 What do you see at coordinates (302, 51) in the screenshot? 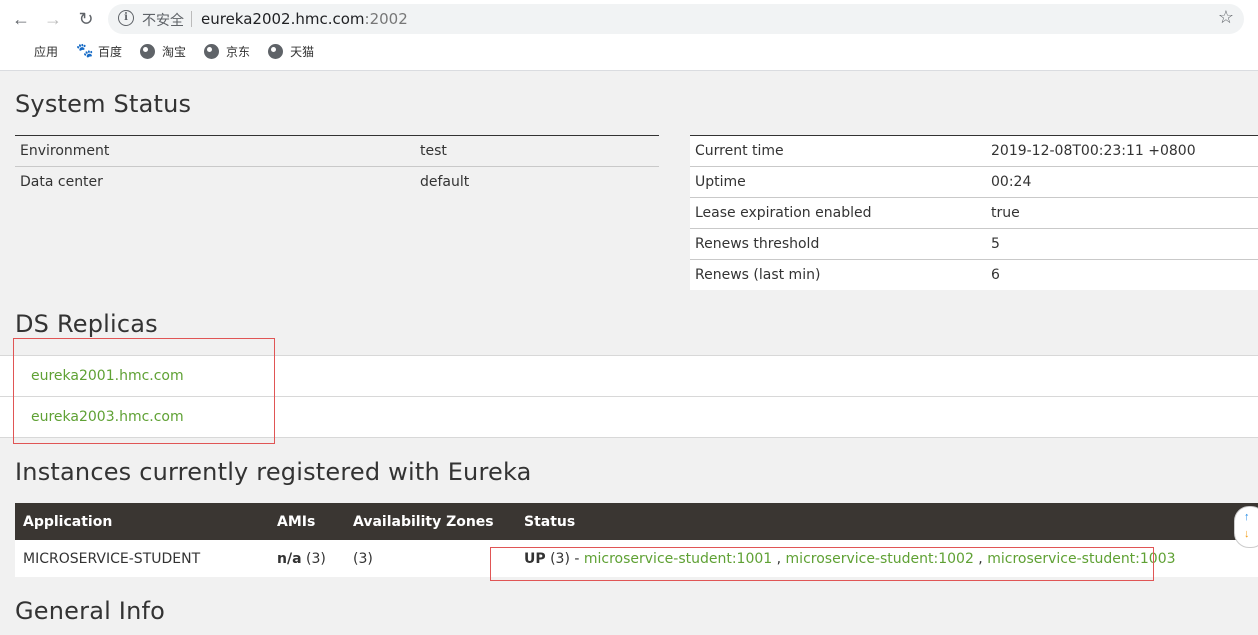
I see `bookmark-label: 天猫` at bounding box center [302, 51].